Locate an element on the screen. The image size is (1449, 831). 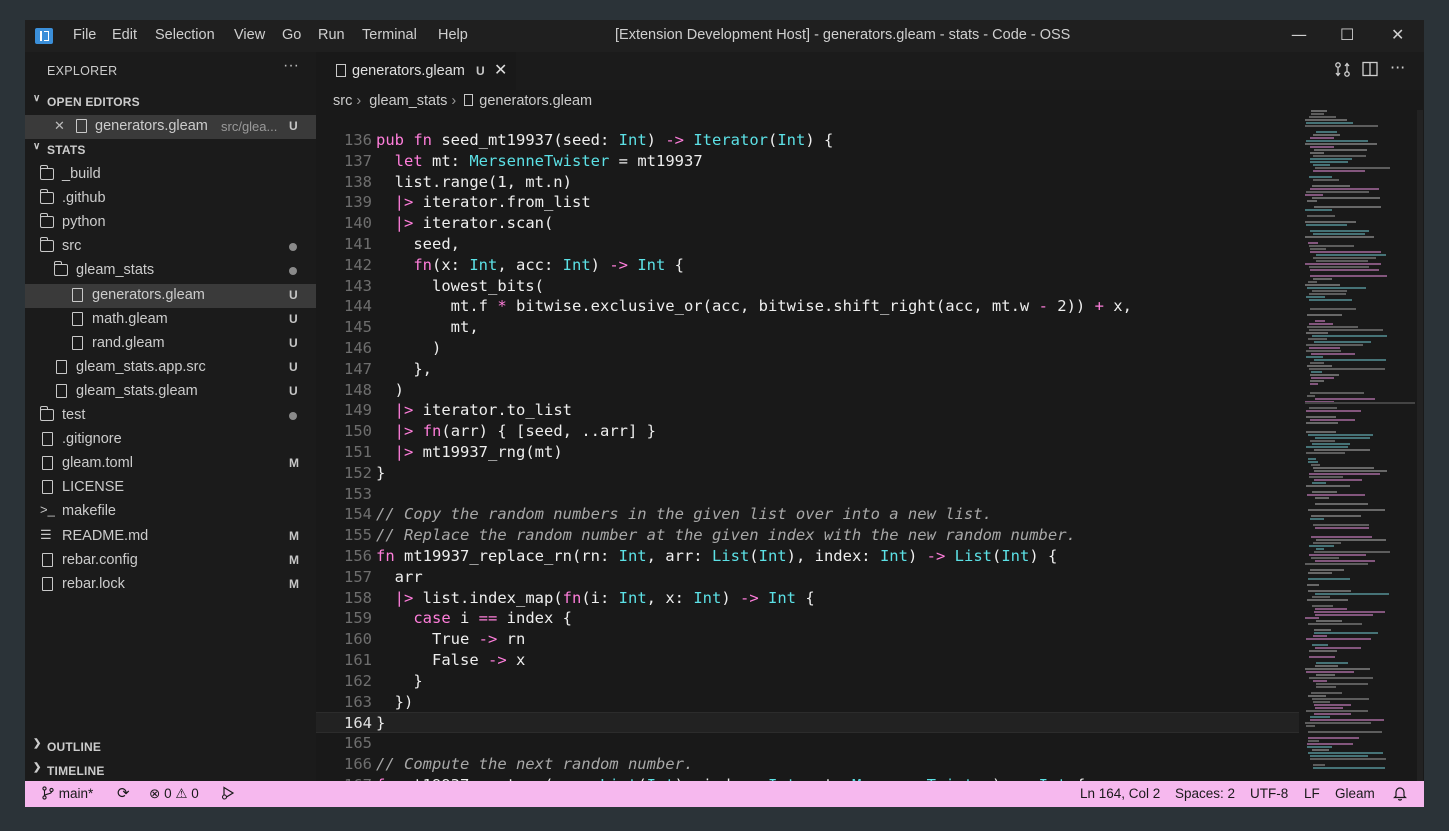
code-line: 153 is located at coordinates (816, 494).